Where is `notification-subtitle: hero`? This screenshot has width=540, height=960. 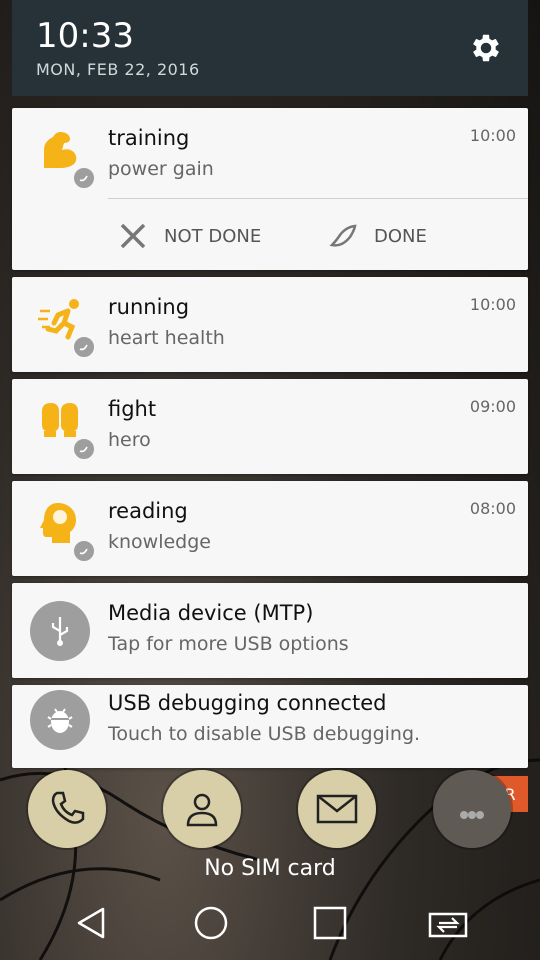
notification-subtitle: hero is located at coordinates (129, 440).